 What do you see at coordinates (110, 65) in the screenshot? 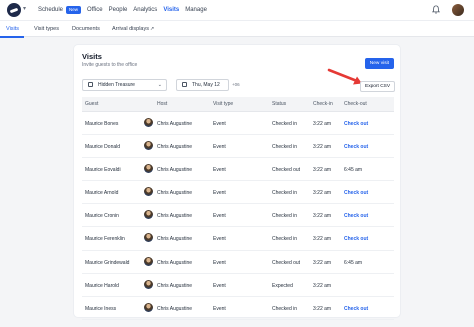
I see `page-subtitle: Invite guests to the office` at bounding box center [110, 65].